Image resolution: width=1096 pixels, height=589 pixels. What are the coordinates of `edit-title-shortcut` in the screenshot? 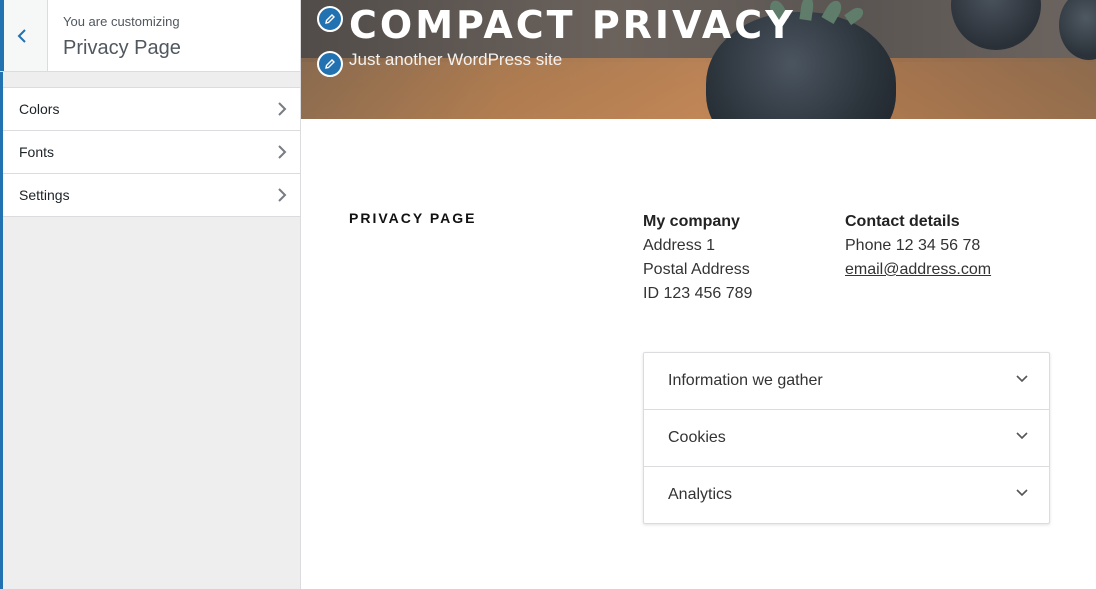 It's located at (330, 19).